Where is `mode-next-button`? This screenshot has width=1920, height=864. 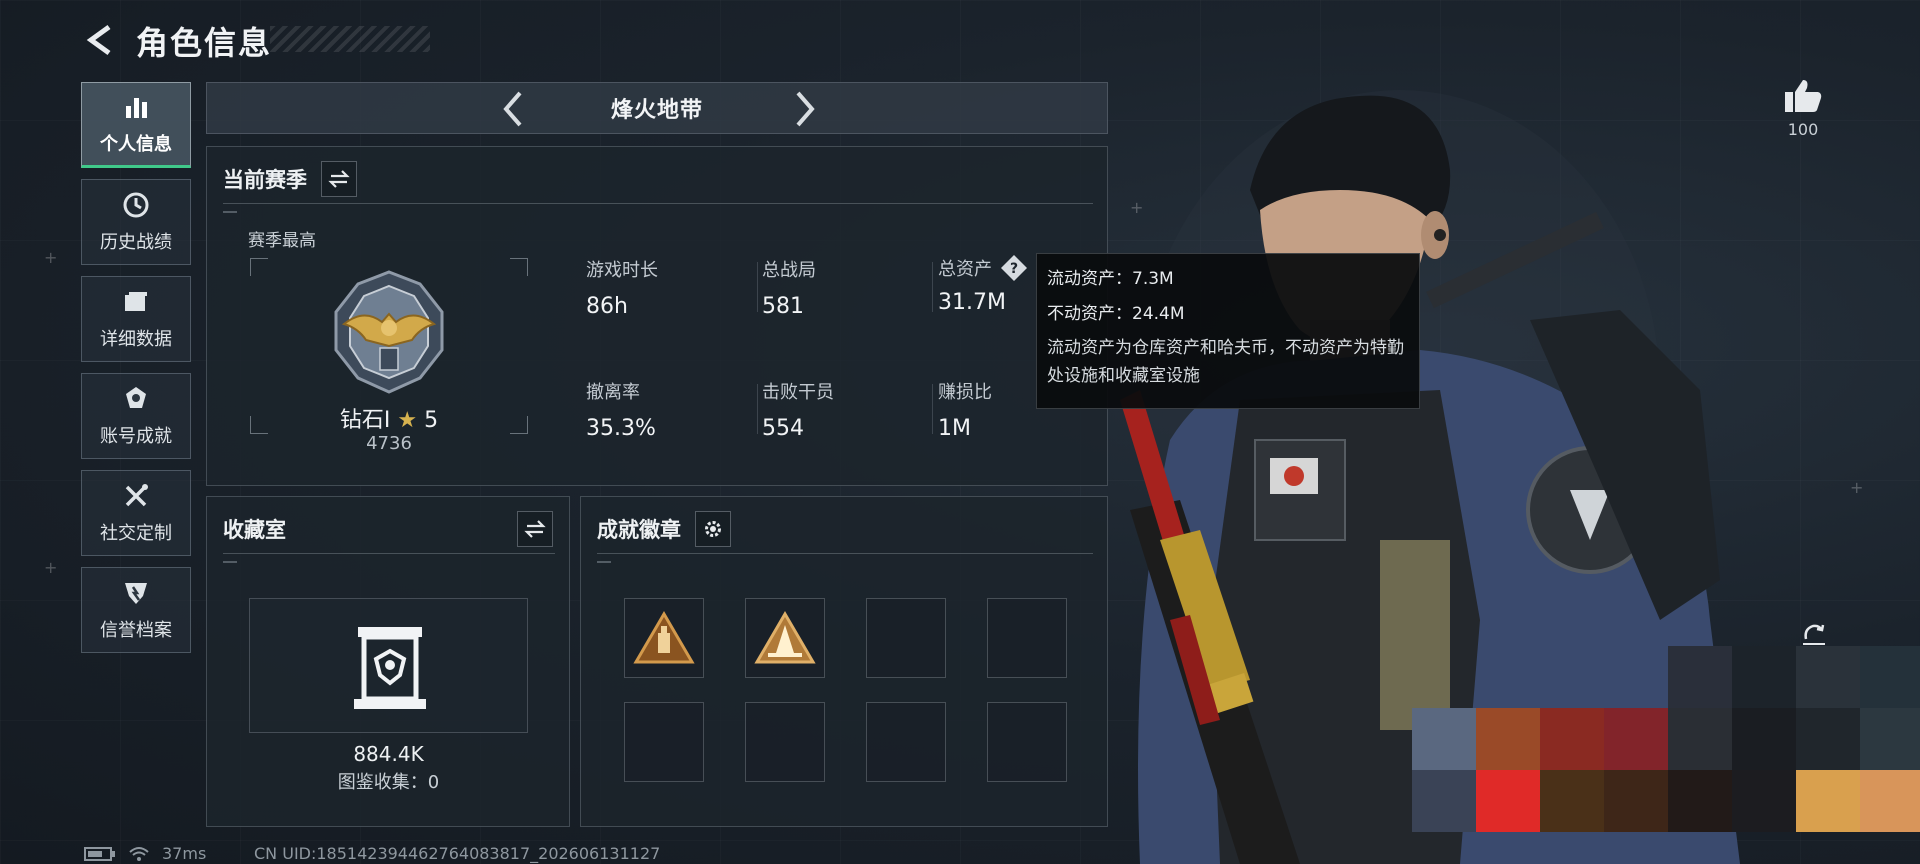 mode-next-button is located at coordinates (805, 109).